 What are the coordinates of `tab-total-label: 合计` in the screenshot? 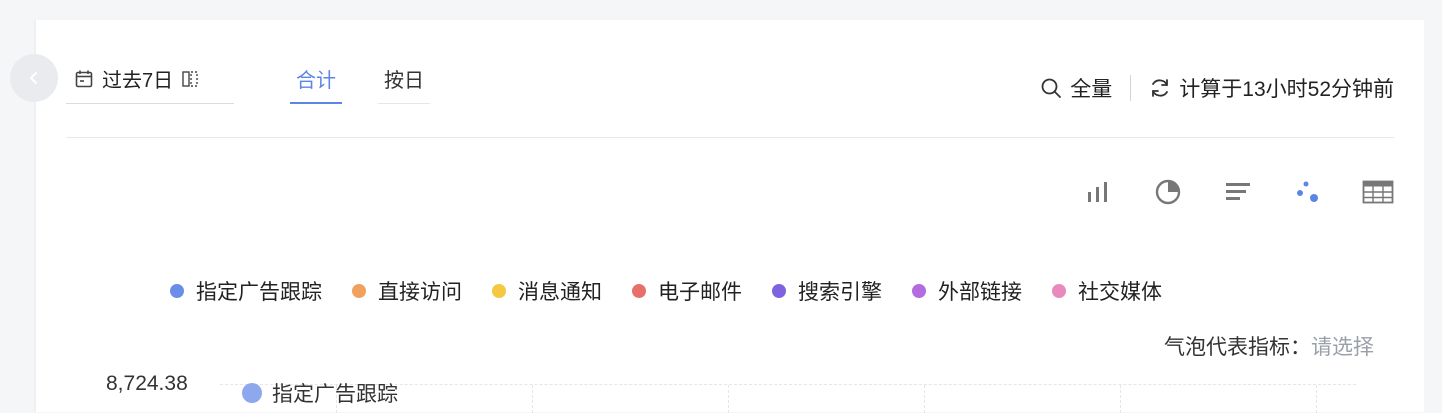 It's located at (316, 80).